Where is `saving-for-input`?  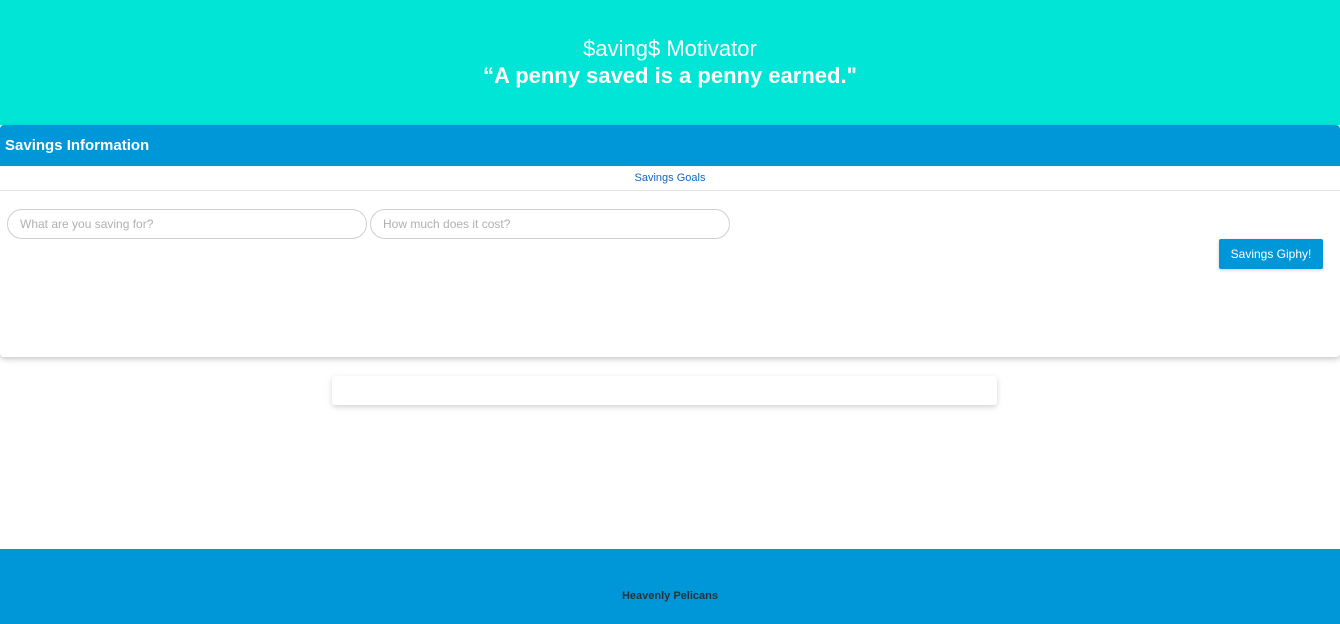
saving-for-input is located at coordinates (187, 224).